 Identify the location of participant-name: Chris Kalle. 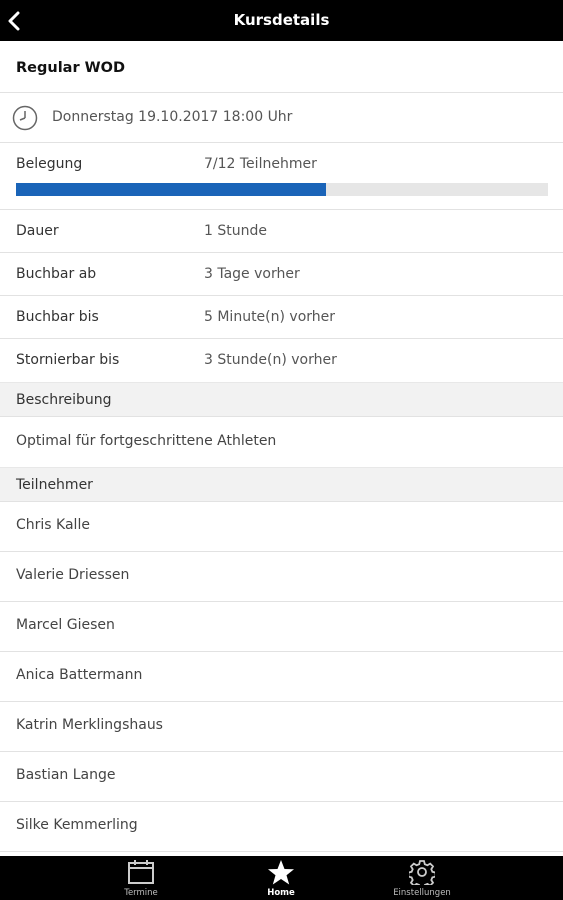
(53, 525).